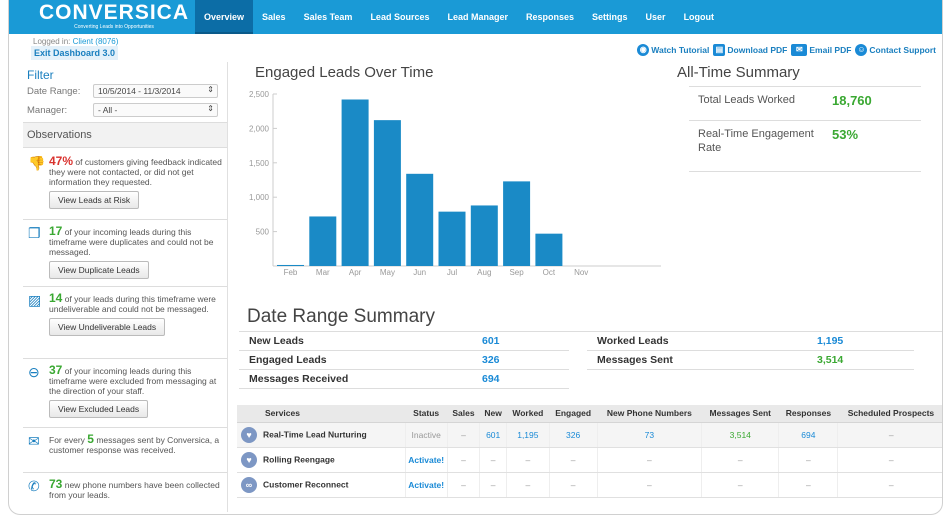 The image size is (951, 515). What do you see at coordinates (493, 485) in the screenshot?
I see `service-new: –` at bounding box center [493, 485].